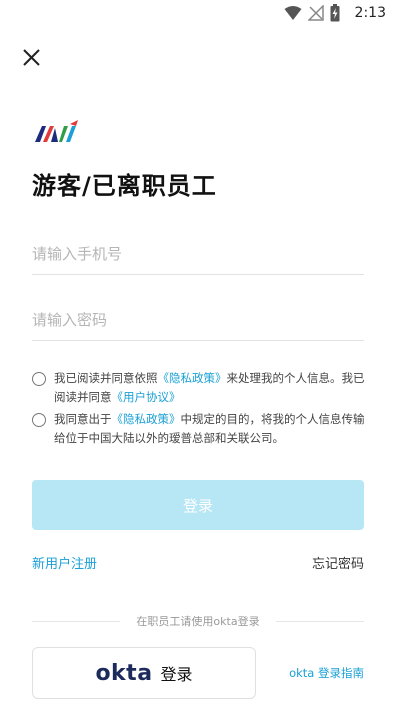  I want to click on no-signal-icon, so click(316, 13).